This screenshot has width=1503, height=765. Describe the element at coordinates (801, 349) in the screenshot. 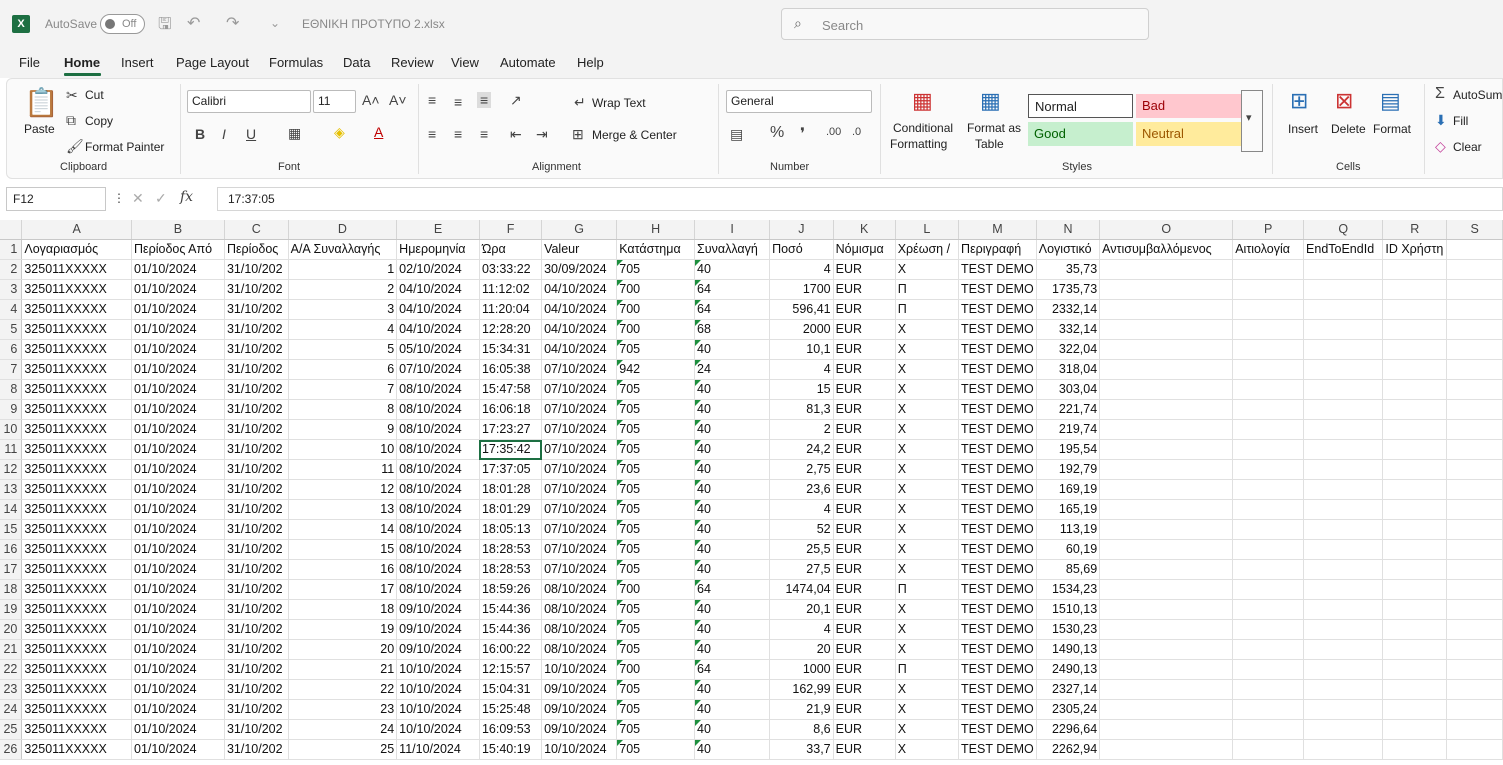

I see `cell: 10,1` at that location.